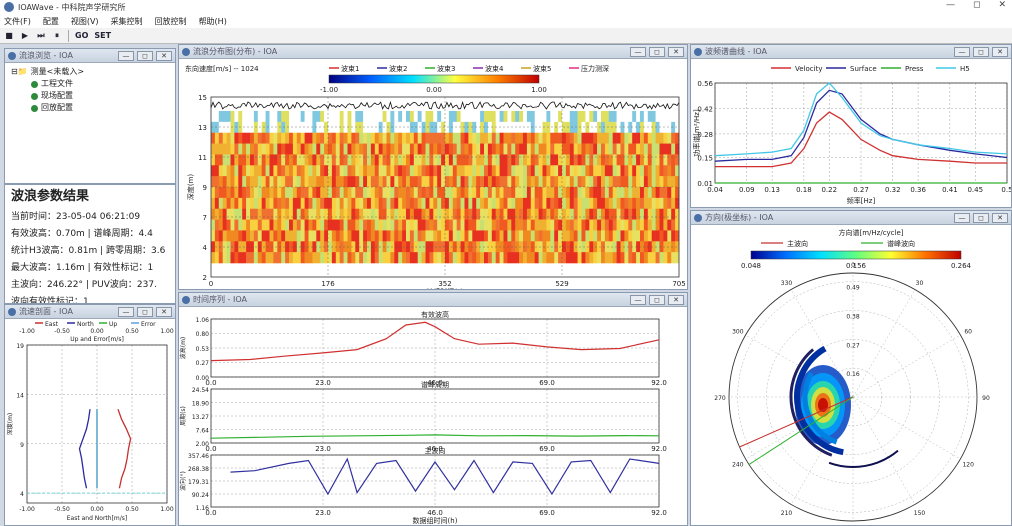  What do you see at coordinates (25, 36) in the screenshot?
I see `play-icon: ▶` at bounding box center [25, 36].